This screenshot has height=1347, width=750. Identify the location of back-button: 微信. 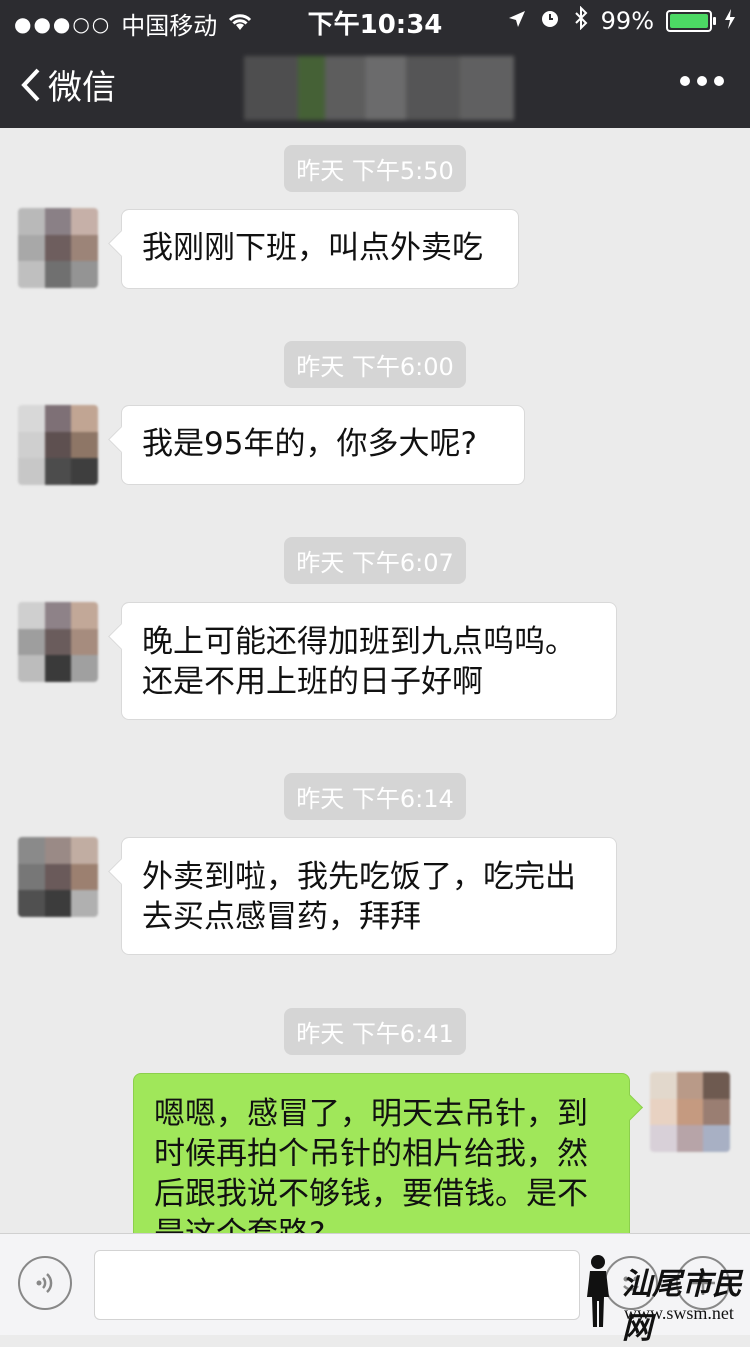
(68, 84).